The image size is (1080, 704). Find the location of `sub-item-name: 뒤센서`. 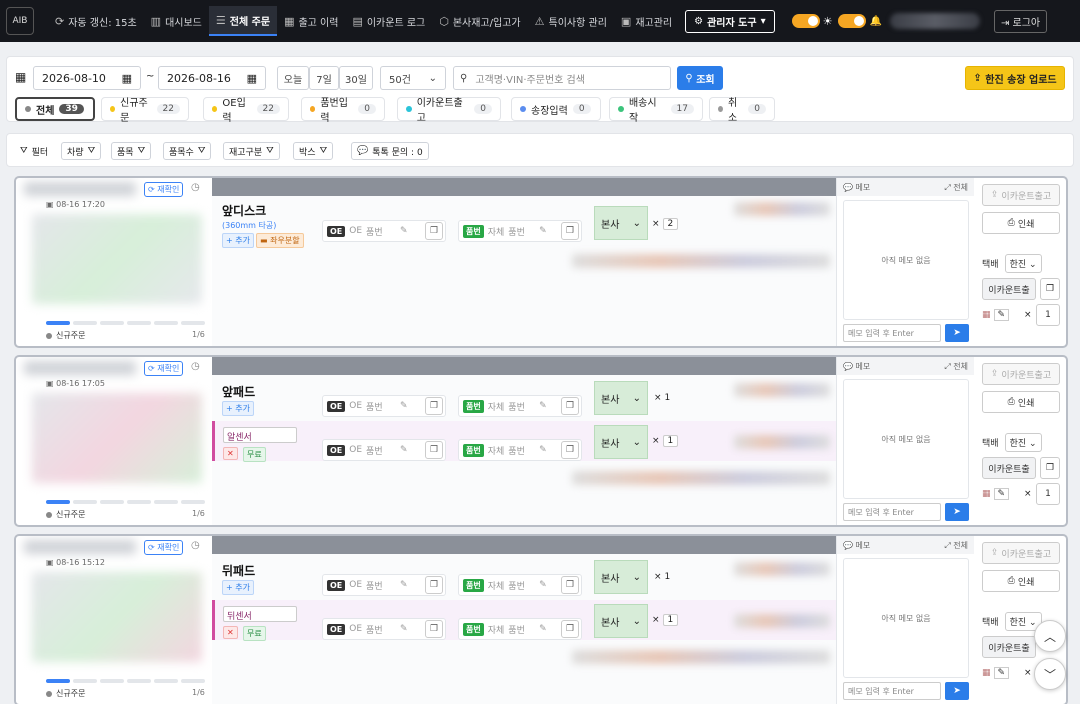

sub-item-name: 뒤센서 is located at coordinates (260, 614).